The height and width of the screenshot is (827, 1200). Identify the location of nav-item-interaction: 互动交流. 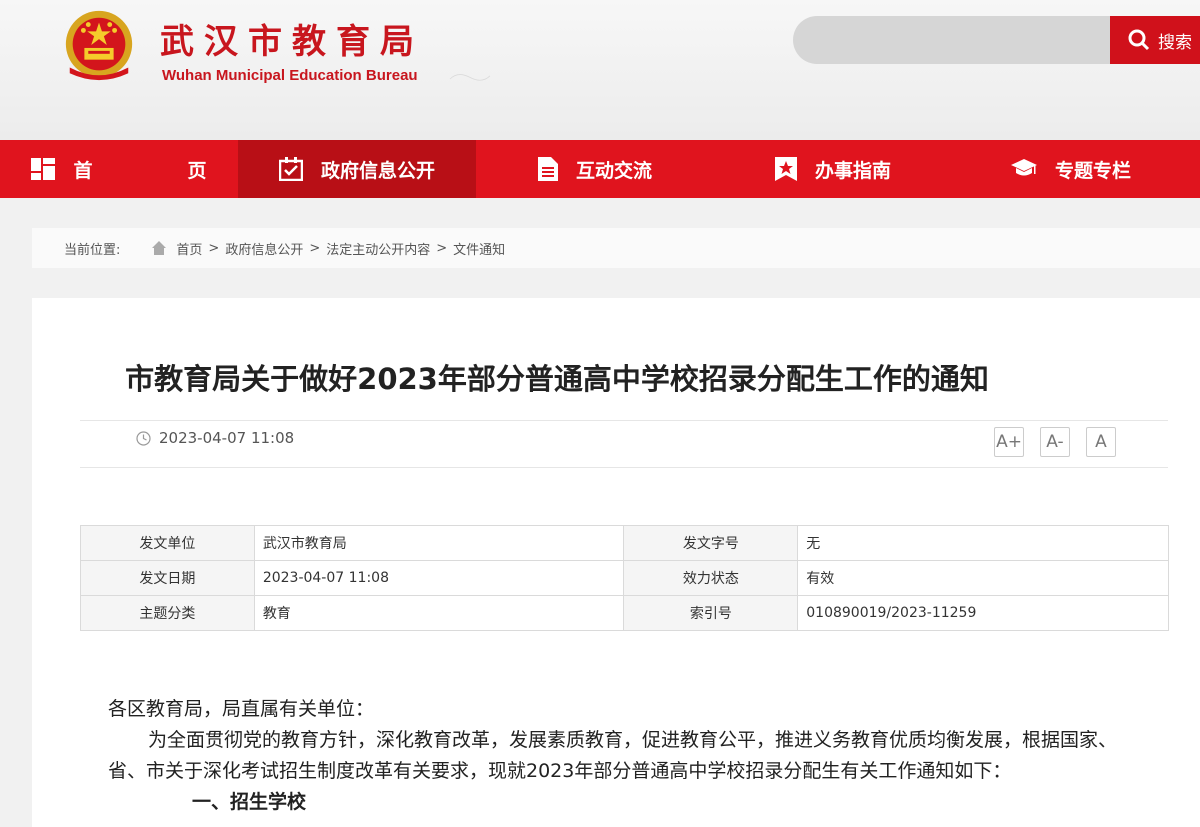
(595, 169).